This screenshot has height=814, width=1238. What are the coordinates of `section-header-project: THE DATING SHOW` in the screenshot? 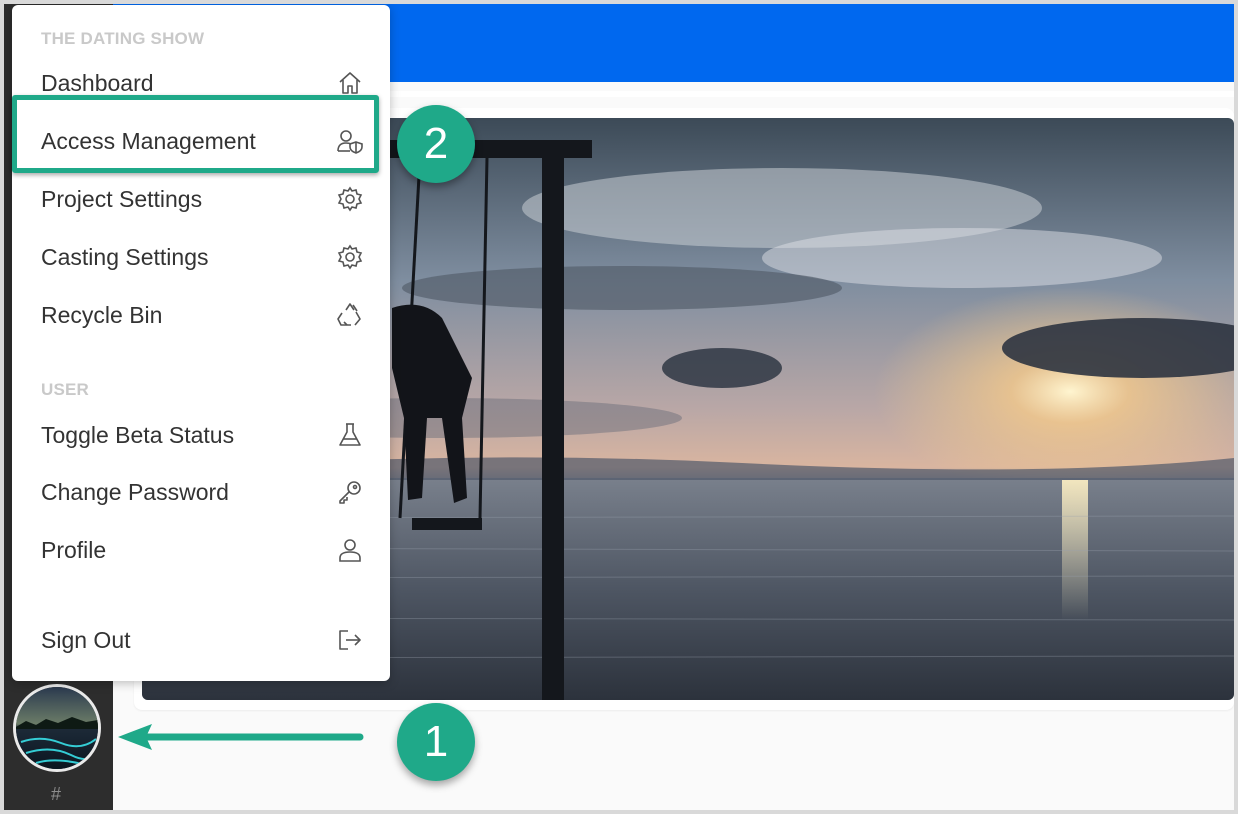 It's located at (123, 38).